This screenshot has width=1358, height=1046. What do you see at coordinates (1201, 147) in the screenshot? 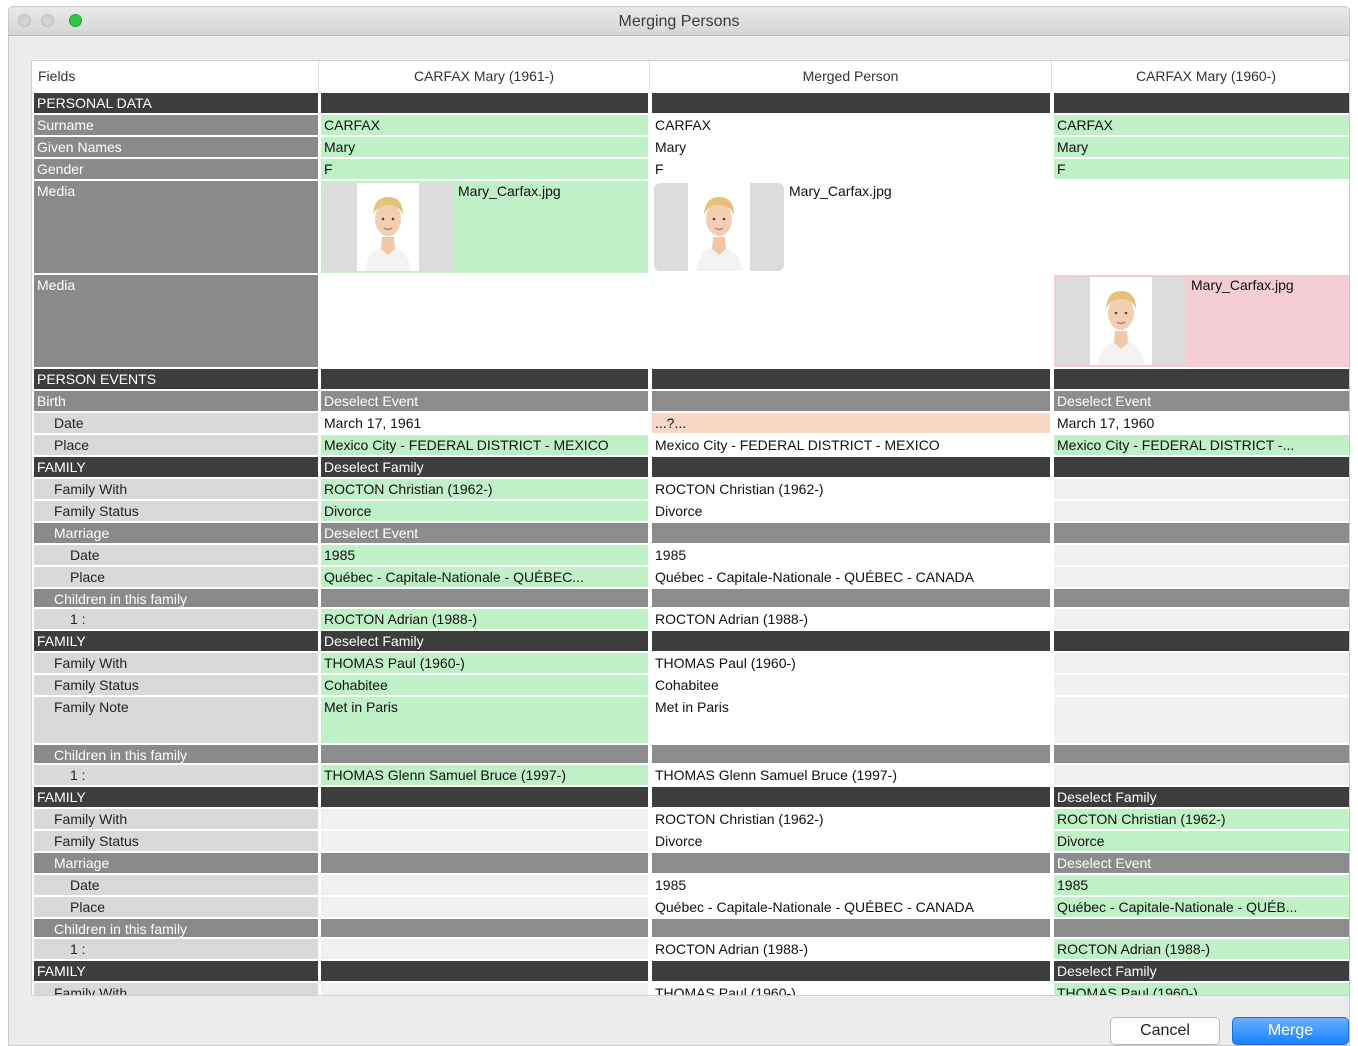
I see `right-value: Mary` at bounding box center [1201, 147].